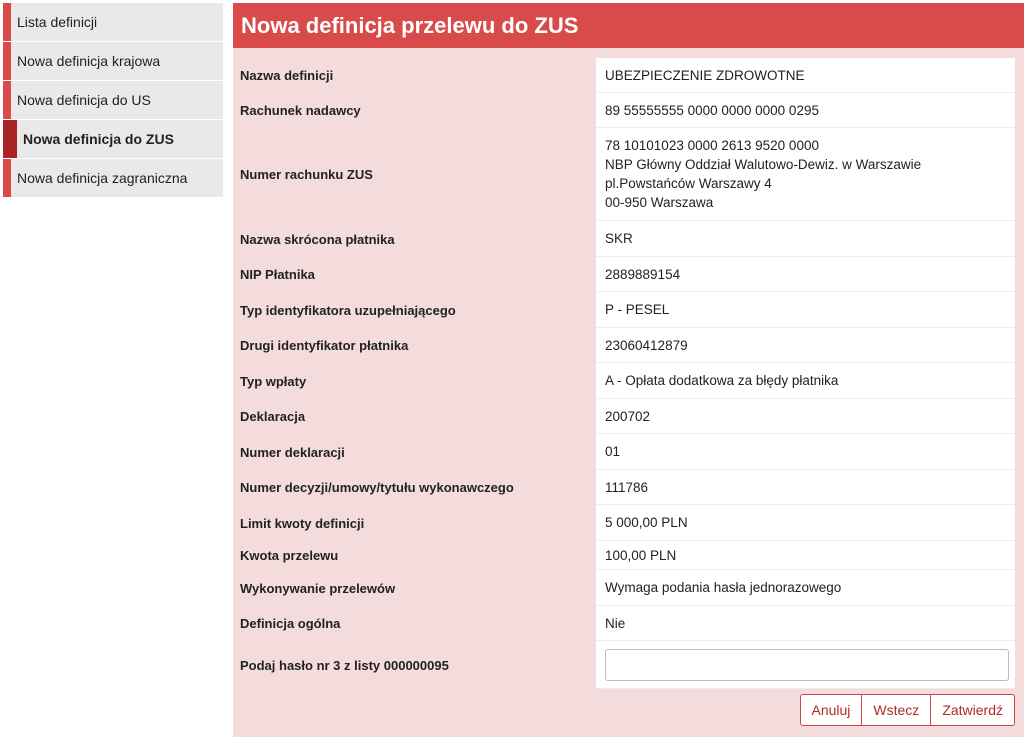 The height and width of the screenshot is (737, 1024). What do you see at coordinates (628, 25) in the screenshot?
I see `page-title: Nowa definicja przelewu do ZUS` at bounding box center [628, 25].